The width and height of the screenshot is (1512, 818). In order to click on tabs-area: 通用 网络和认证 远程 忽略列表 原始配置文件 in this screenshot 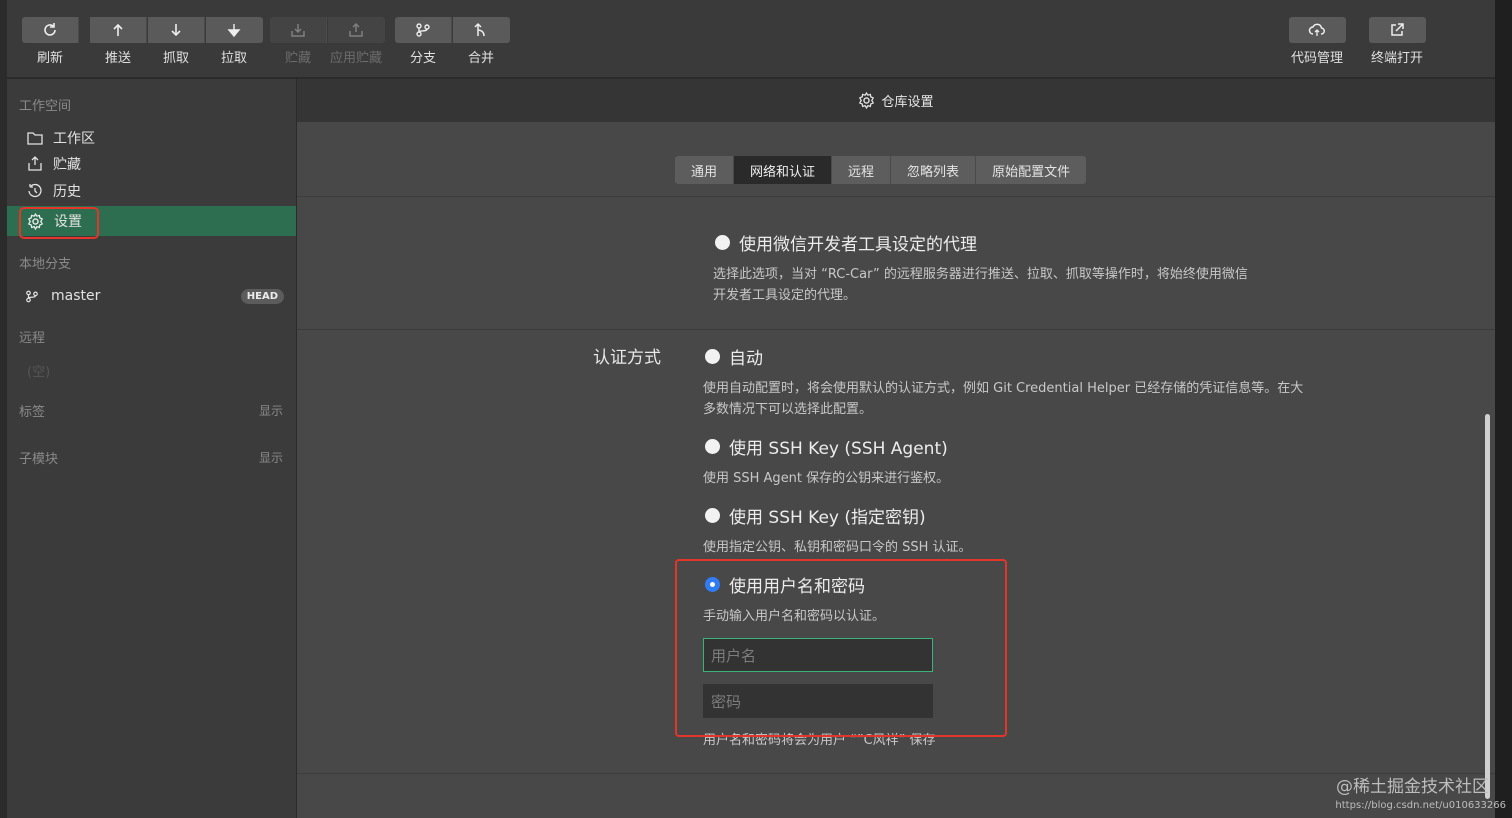, I will do `click(896, 159)`.